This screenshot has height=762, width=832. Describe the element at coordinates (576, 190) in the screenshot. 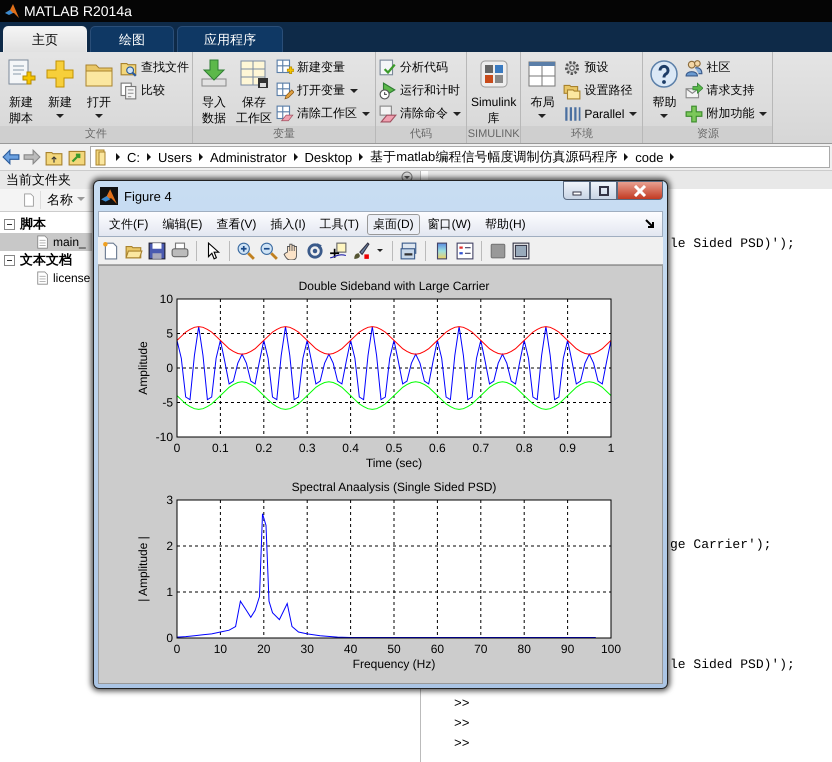

I see `minimize-button` at that location.